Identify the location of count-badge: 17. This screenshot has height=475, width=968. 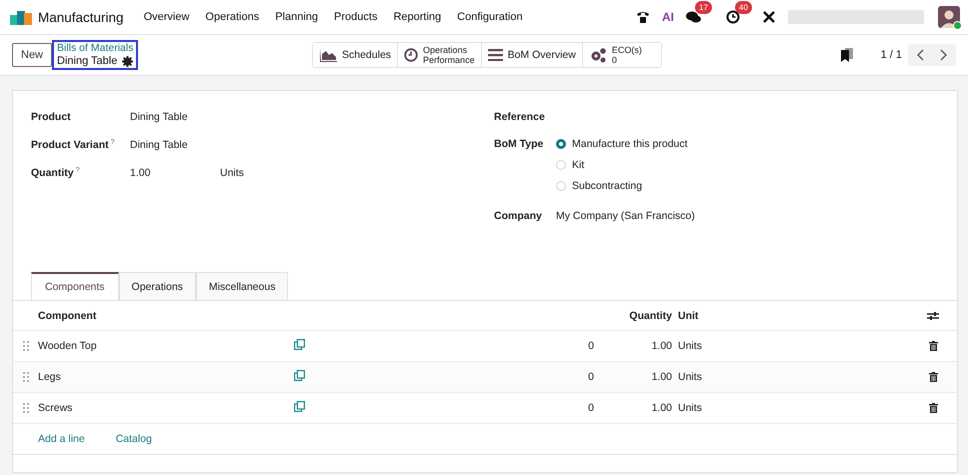
(703, 7).